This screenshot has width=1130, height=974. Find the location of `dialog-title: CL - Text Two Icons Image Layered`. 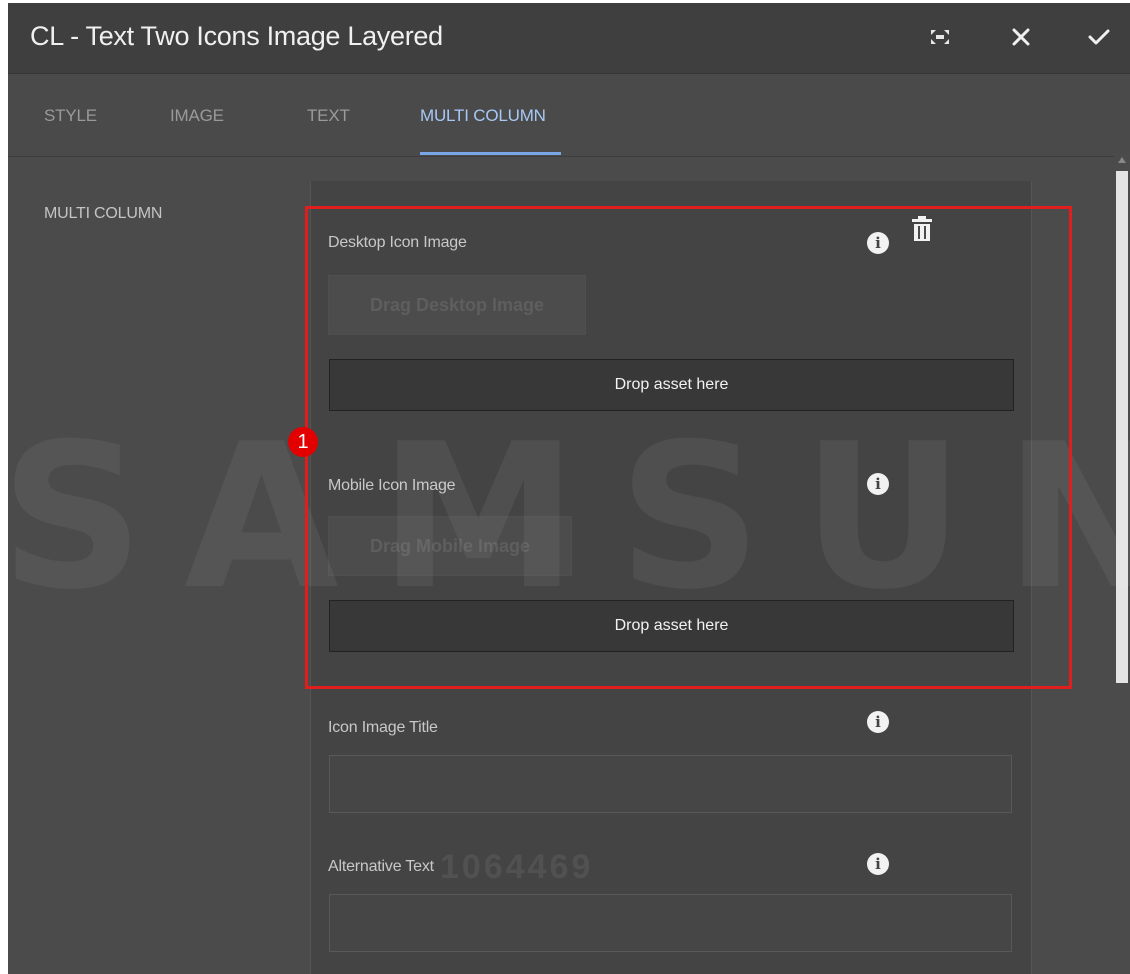

dialog-title: CL - Text Two Icons Image Layered is located at coordinates (236, 36).